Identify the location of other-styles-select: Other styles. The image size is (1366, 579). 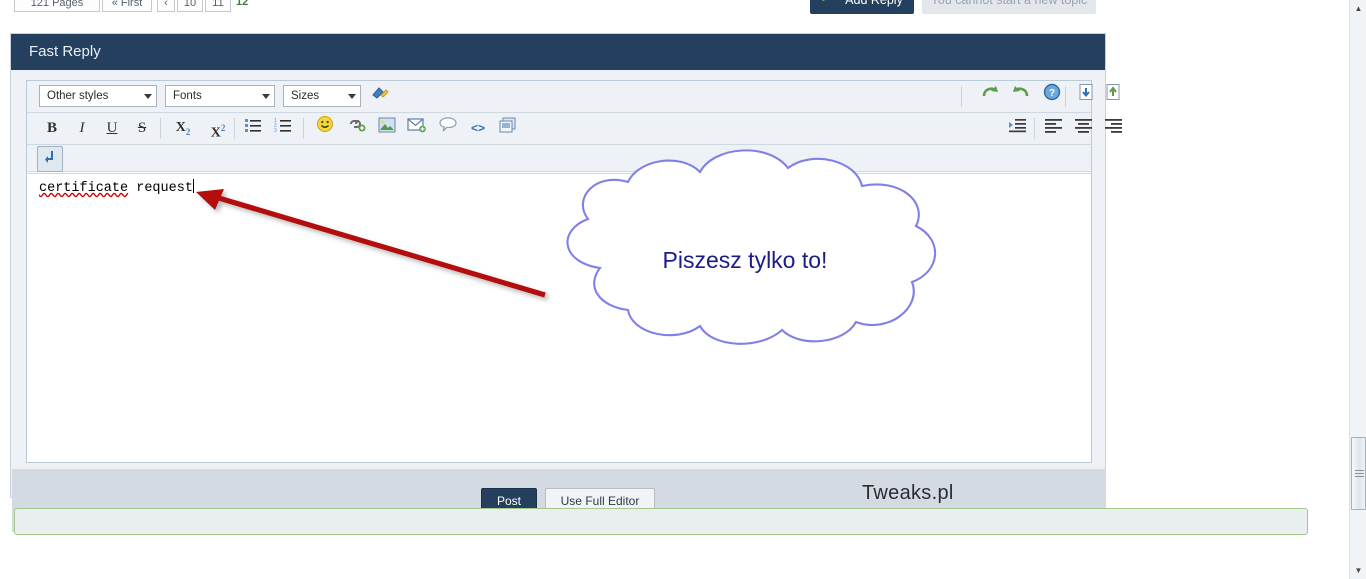
(98, 96).